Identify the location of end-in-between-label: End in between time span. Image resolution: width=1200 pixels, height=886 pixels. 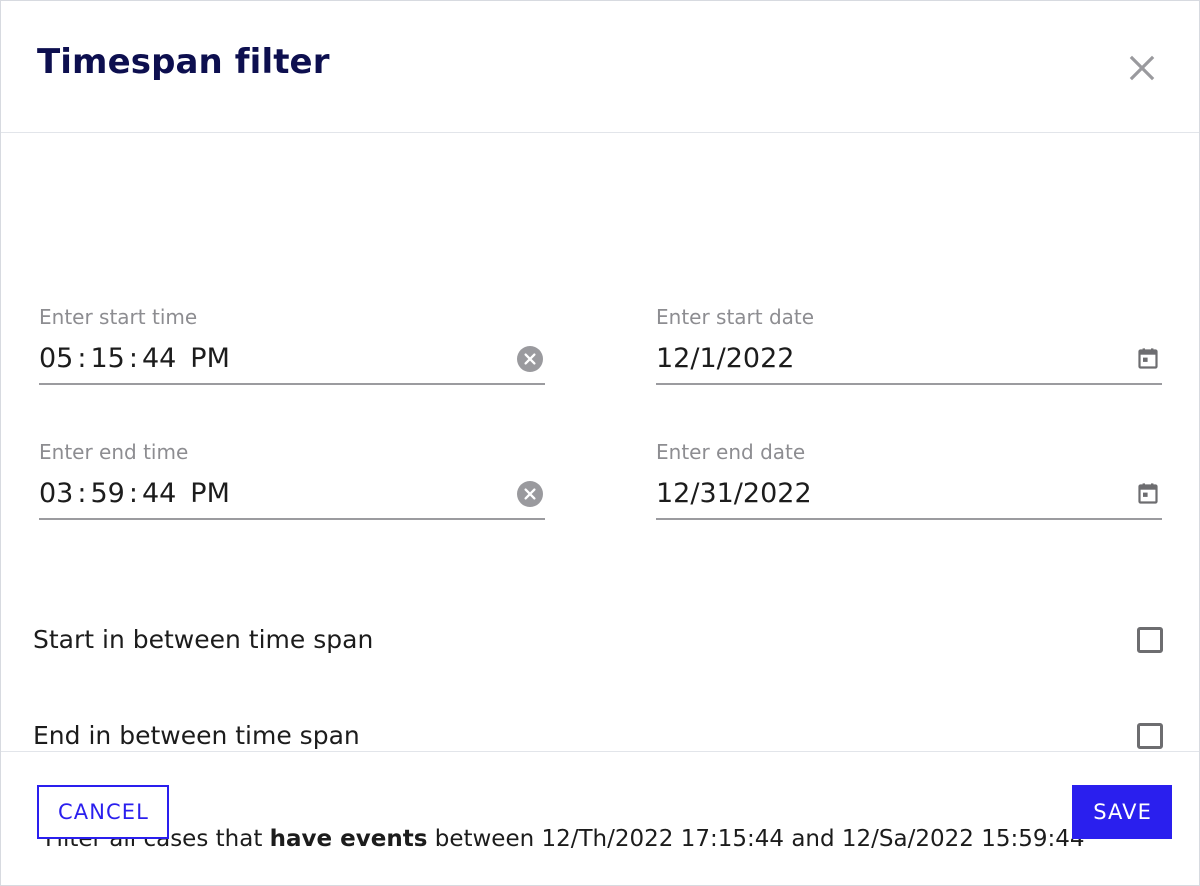
(196, 735).